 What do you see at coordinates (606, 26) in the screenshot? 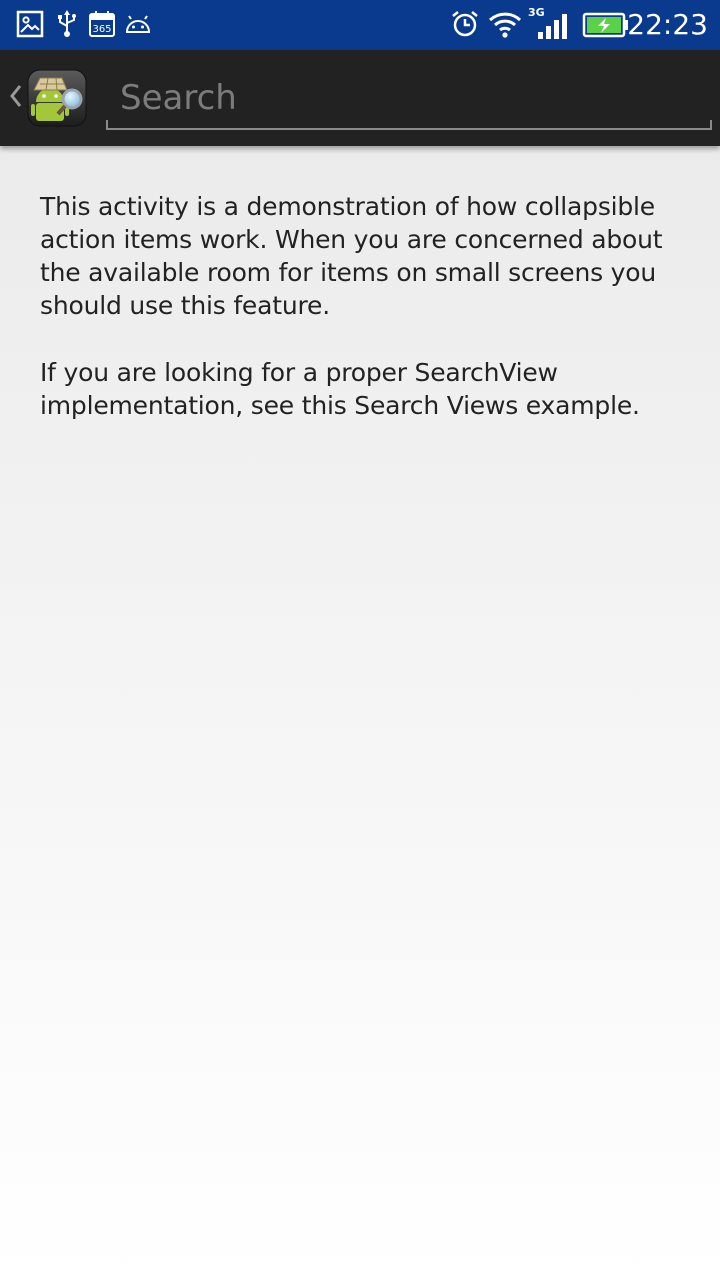
I see `battery-charging-icon` at bounding box center [606, 26].